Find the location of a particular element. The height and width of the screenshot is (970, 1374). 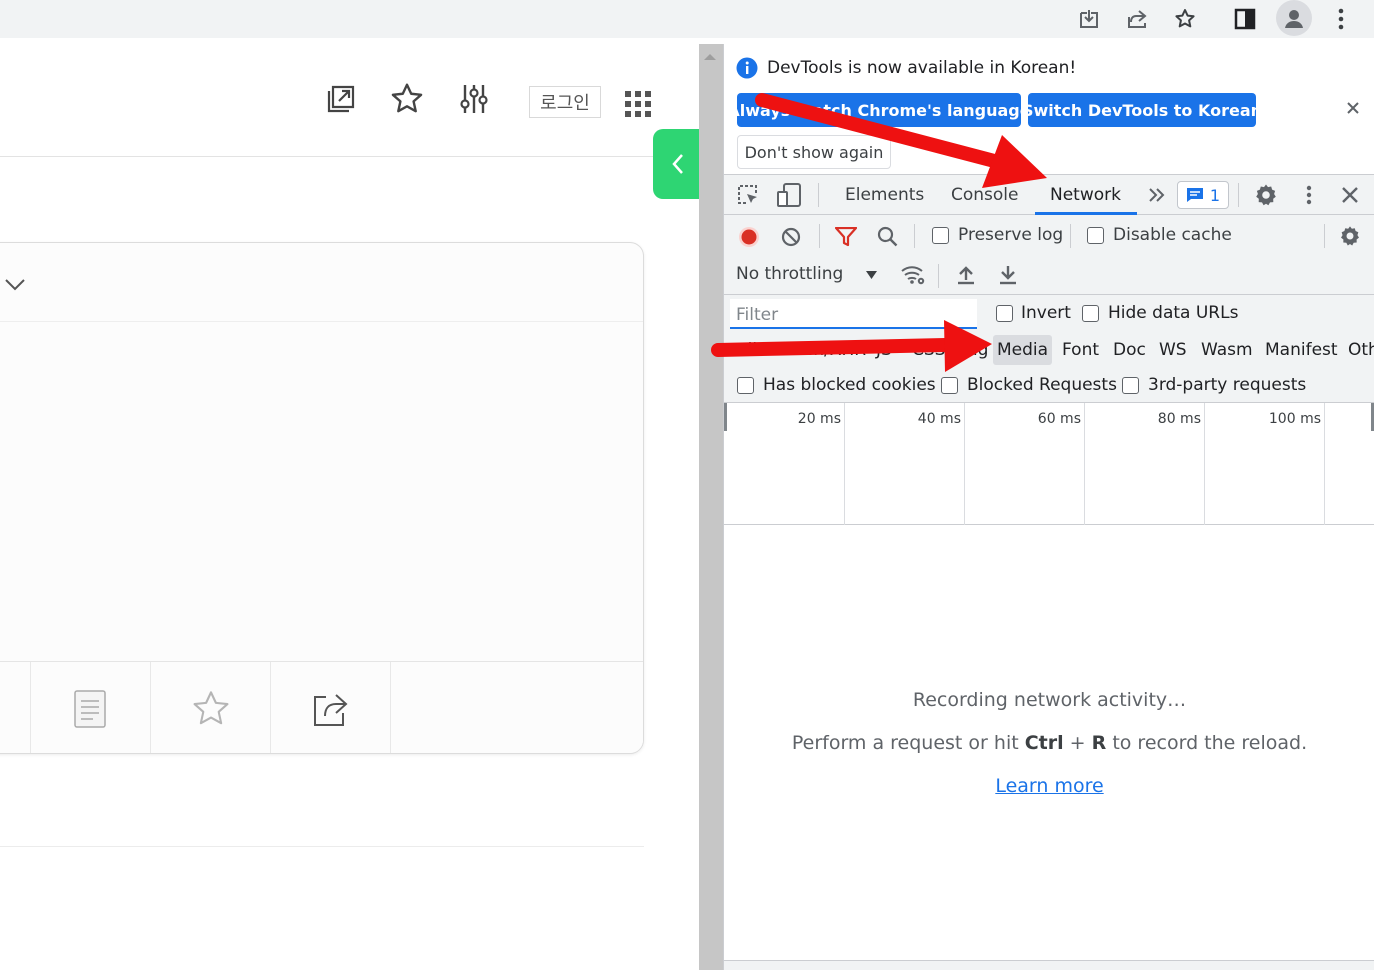

reload-hint-suffix: to record the reload. is located at coordinates (1207, 743).